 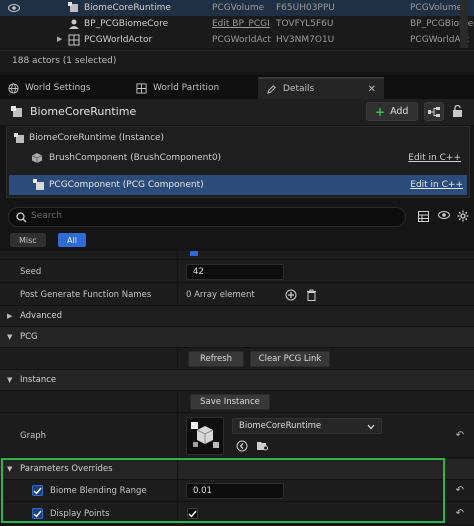 I want to click on biome-blending-input: 0.01, so click(x=235, y=491).